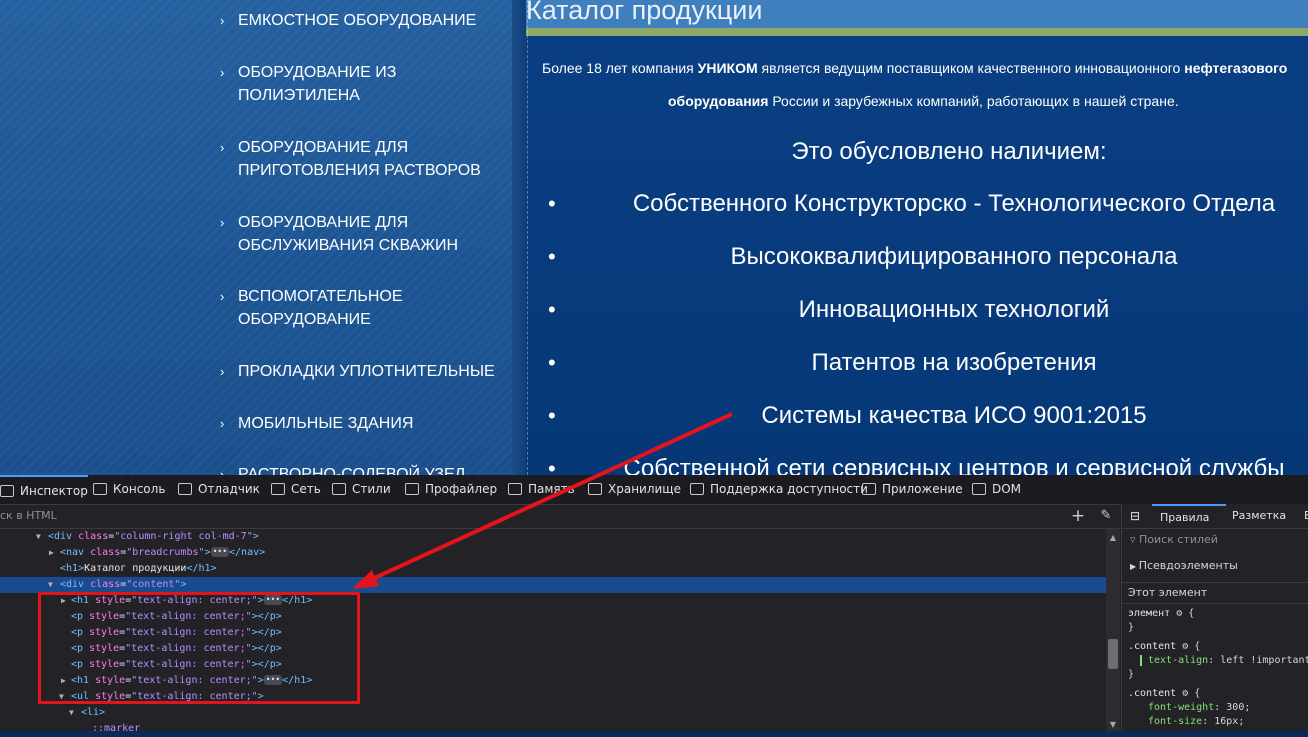 The width and height of the screenshot is (1308, 737). What do you see at coordinates (361, 489) in the screenshot?
I see `tab-styles: Стили` at bounding box center [361, 489].